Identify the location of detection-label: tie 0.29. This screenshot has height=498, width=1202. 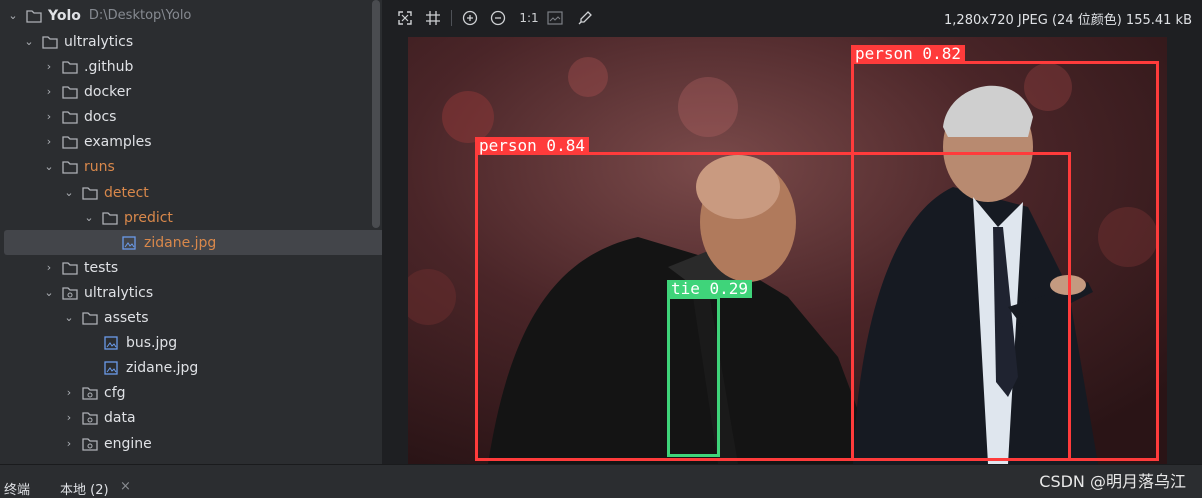
(710, 289).